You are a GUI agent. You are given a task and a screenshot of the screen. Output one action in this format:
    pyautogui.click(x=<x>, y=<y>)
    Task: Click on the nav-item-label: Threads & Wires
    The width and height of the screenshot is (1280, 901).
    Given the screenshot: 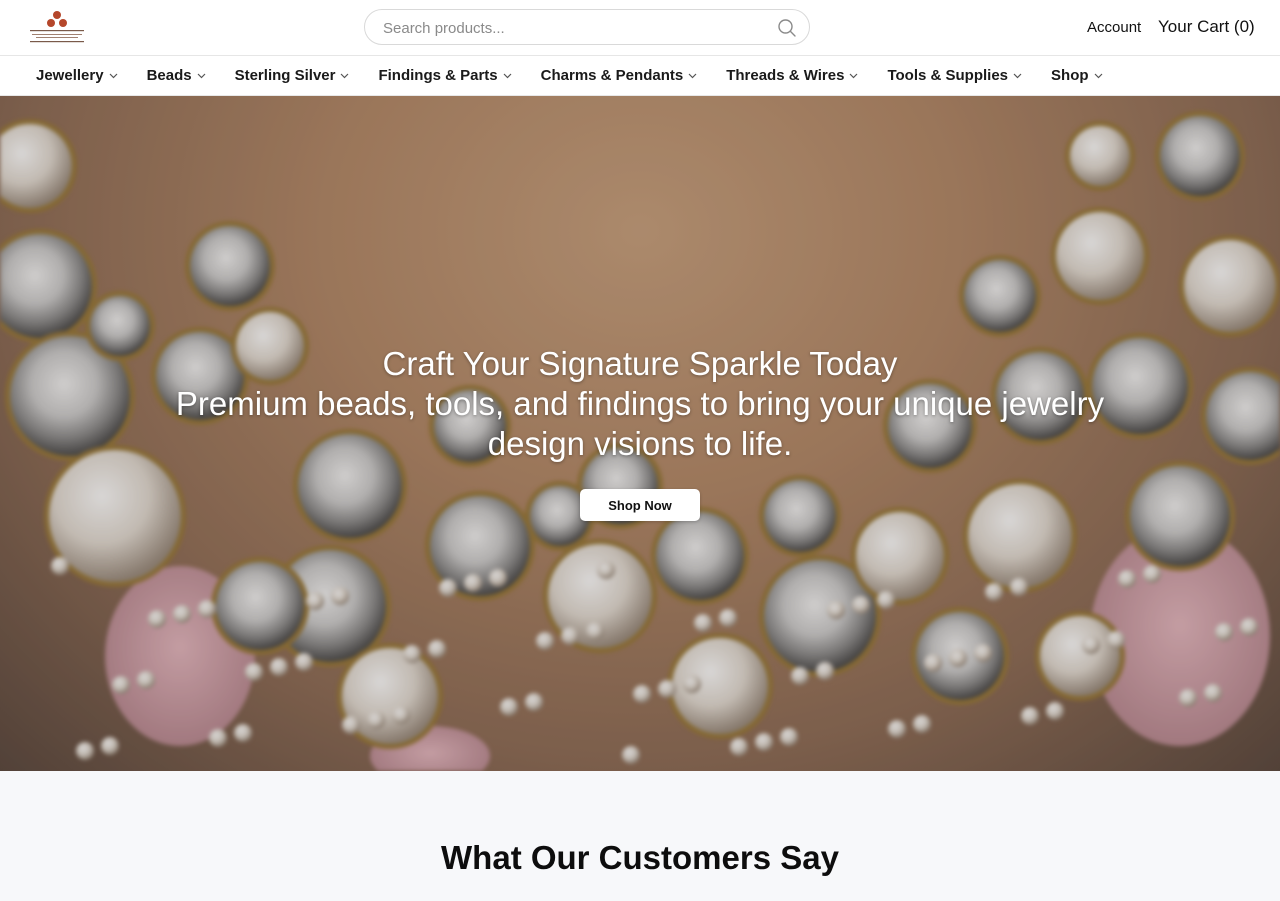 What is the action you would take?
    pyautogui.click(x=785, y=75)
    